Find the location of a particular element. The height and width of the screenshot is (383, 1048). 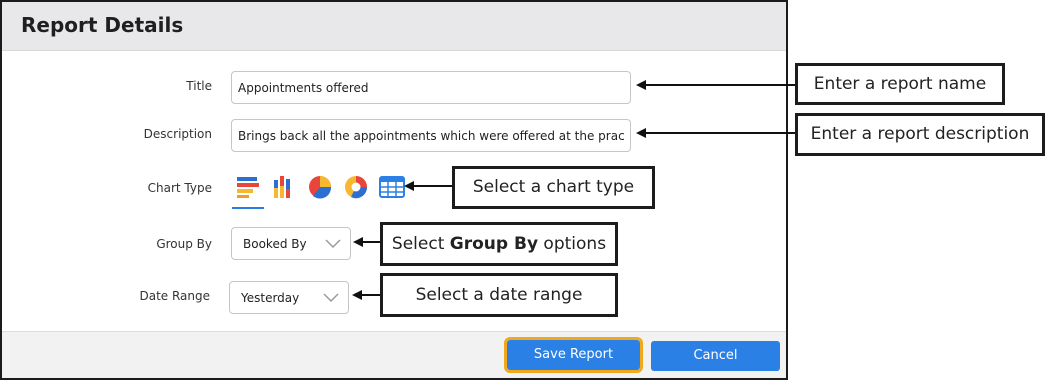

group-by-select: Booked By is located at coordinates (291, 243).